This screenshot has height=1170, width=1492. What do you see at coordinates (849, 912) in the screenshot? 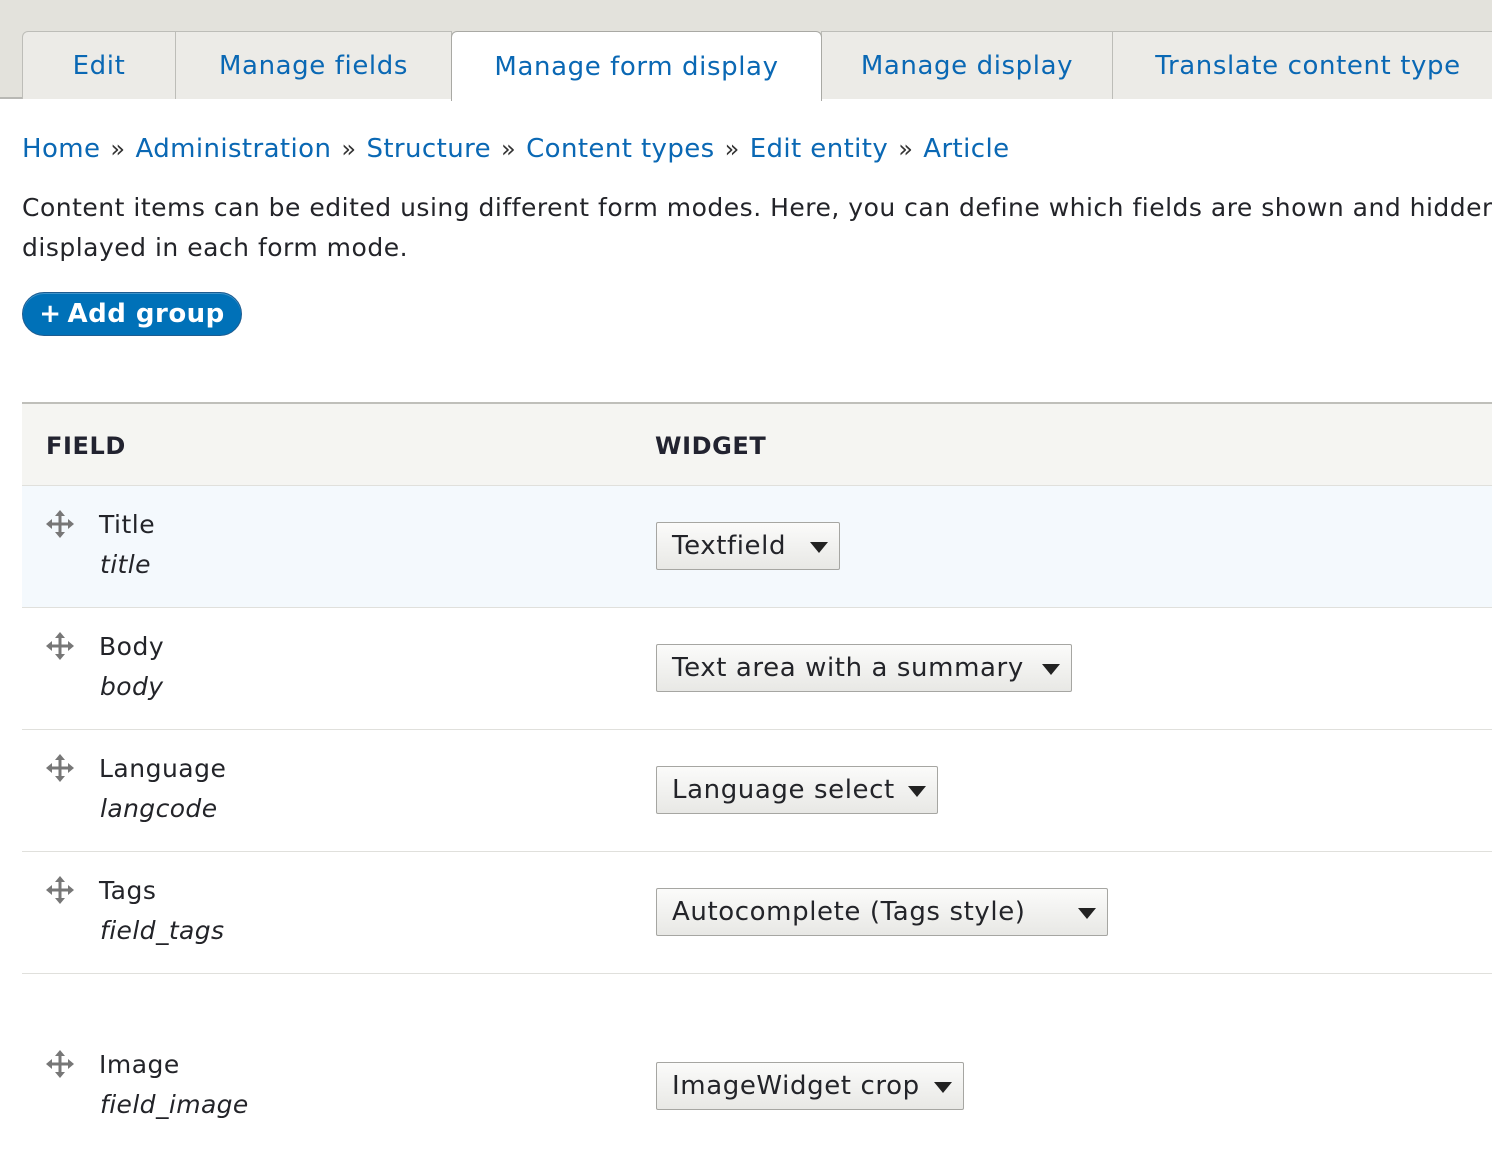
I see `widget-select-value: Autocomplete (Tags style)` at bounding box center [849, 912].